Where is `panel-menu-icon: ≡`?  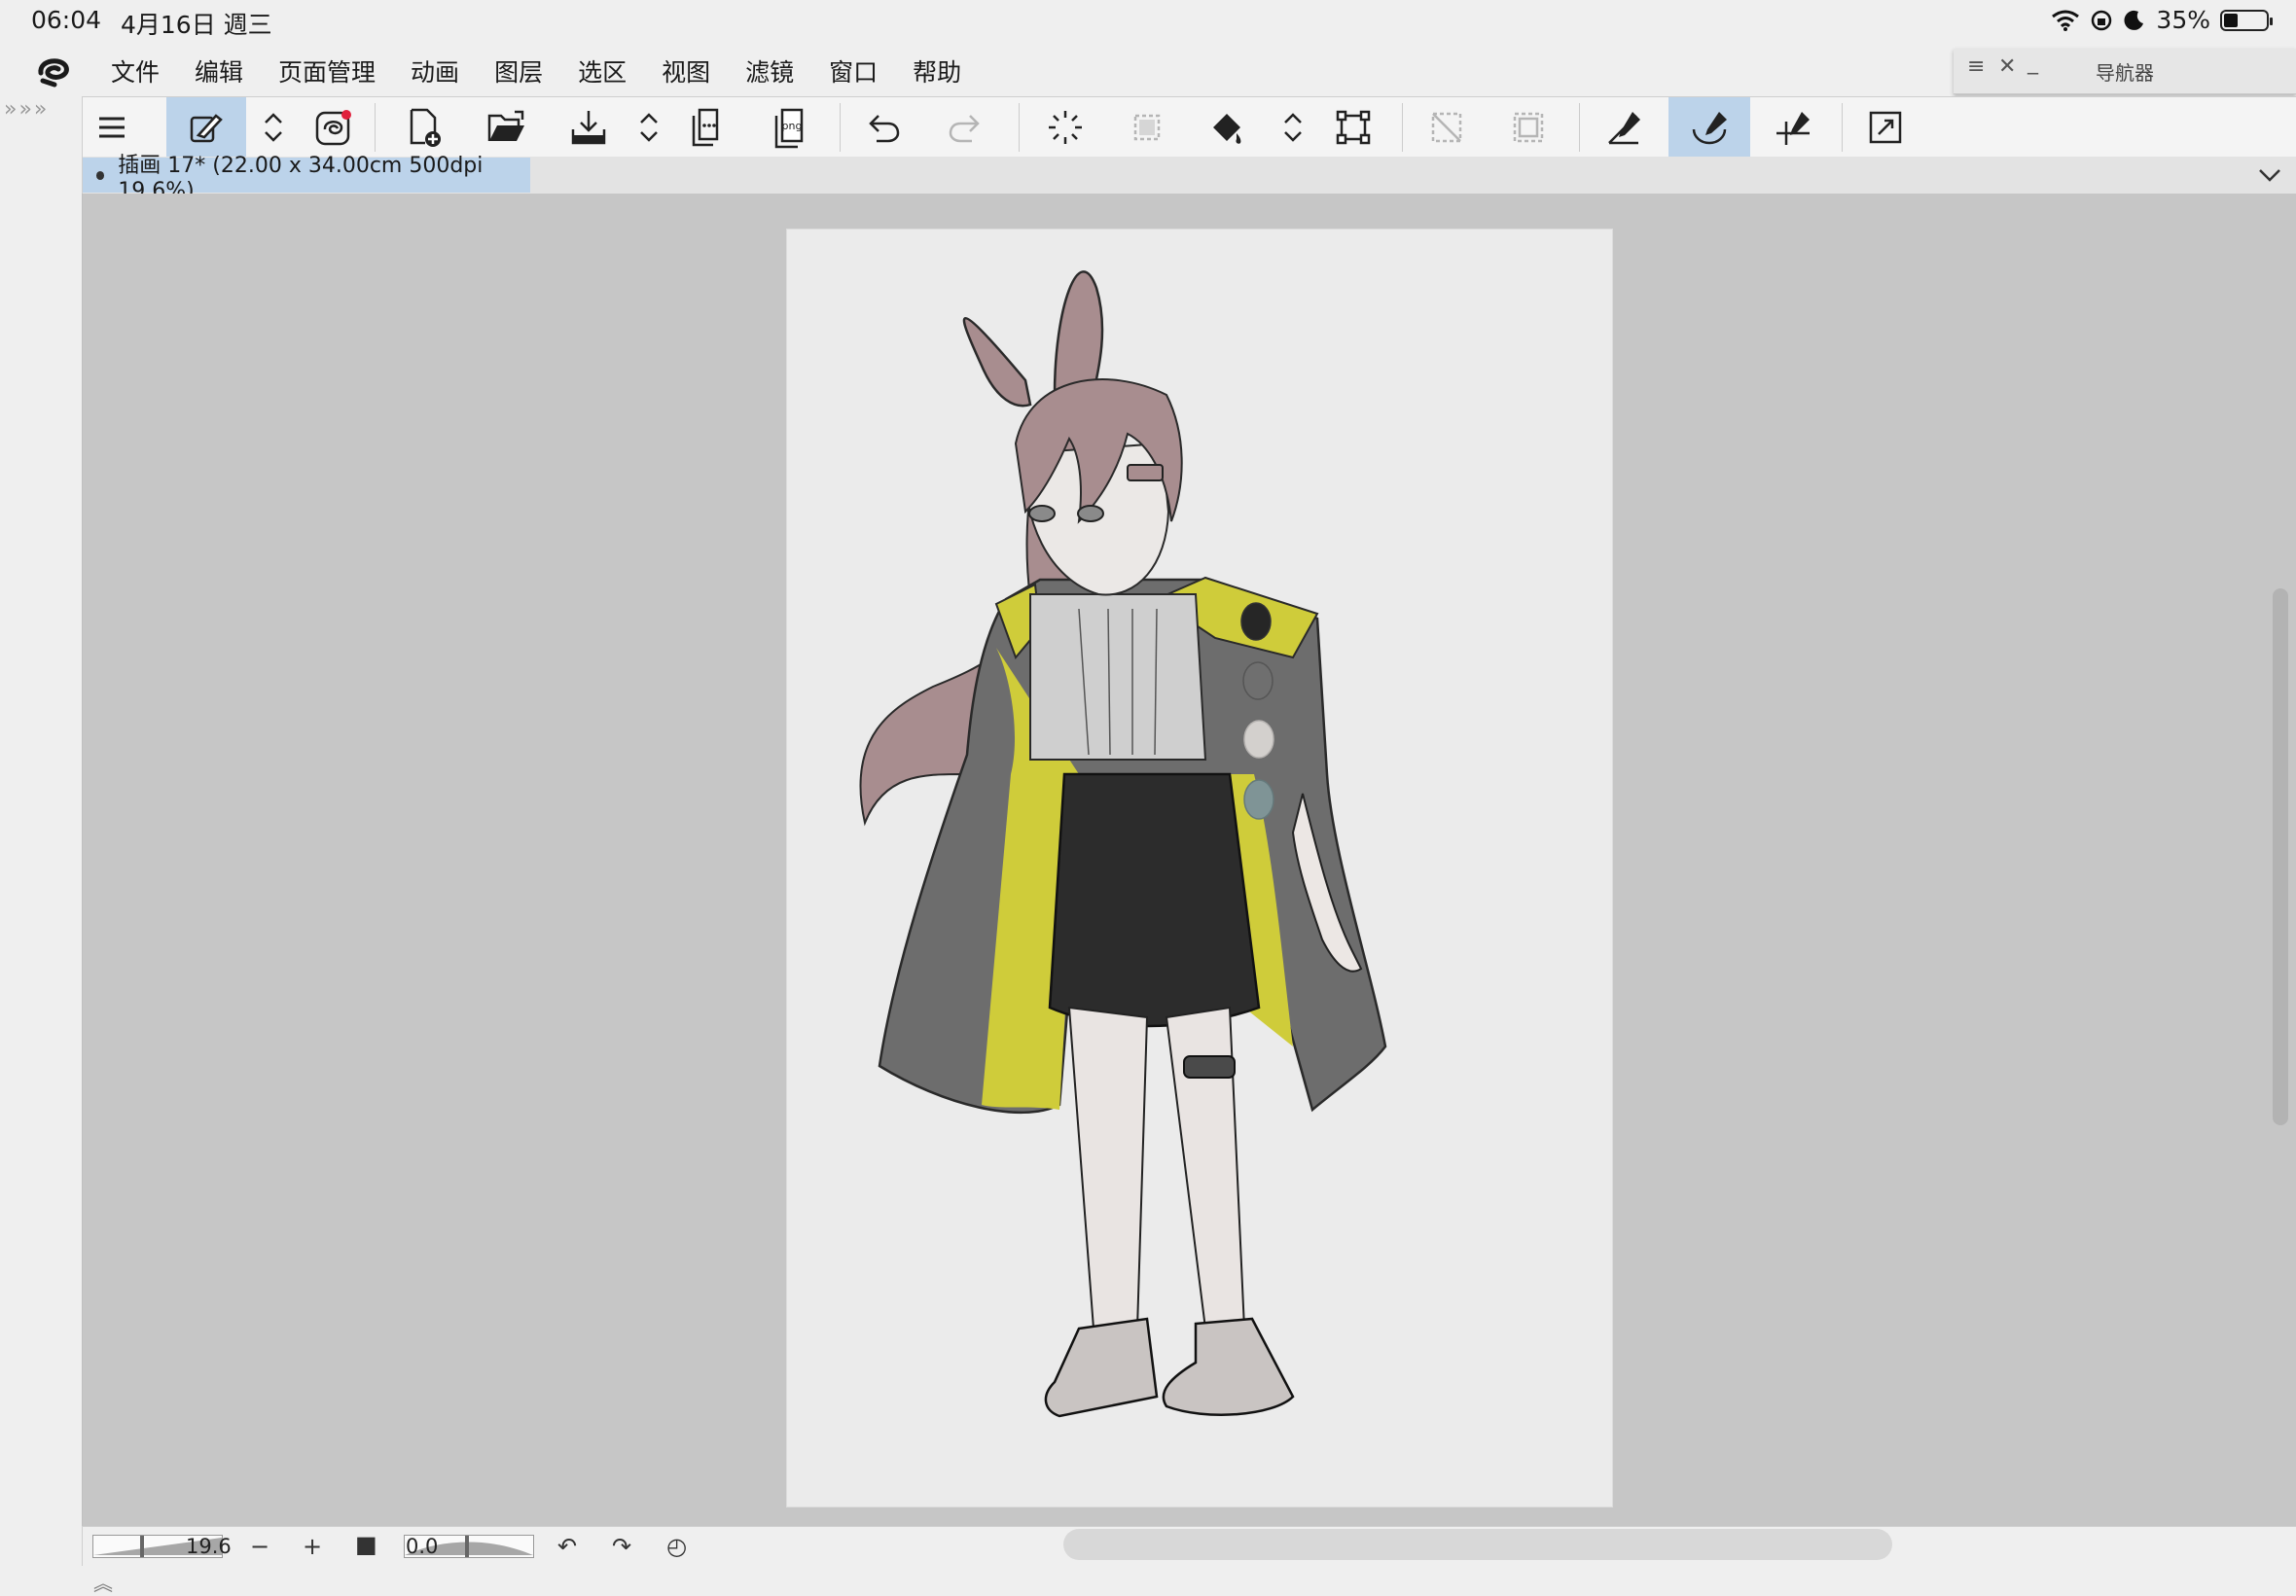 panel-menu-icon: ≡ is located at coordinates (1976, 66).